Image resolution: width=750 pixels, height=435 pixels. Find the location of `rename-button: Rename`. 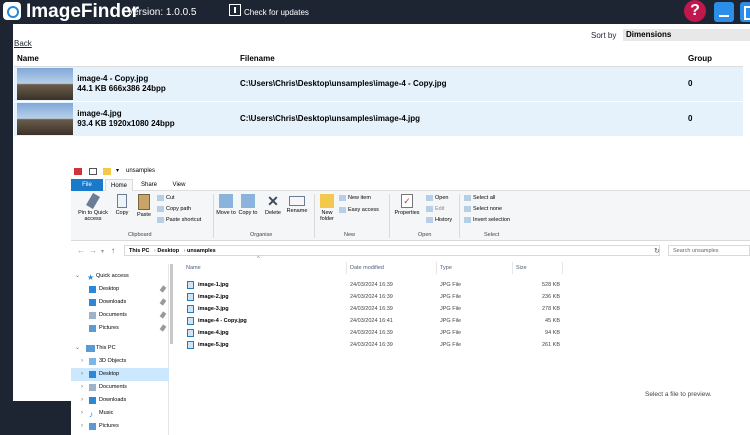

rename-button: Rename is located at coordinates (297, 204).